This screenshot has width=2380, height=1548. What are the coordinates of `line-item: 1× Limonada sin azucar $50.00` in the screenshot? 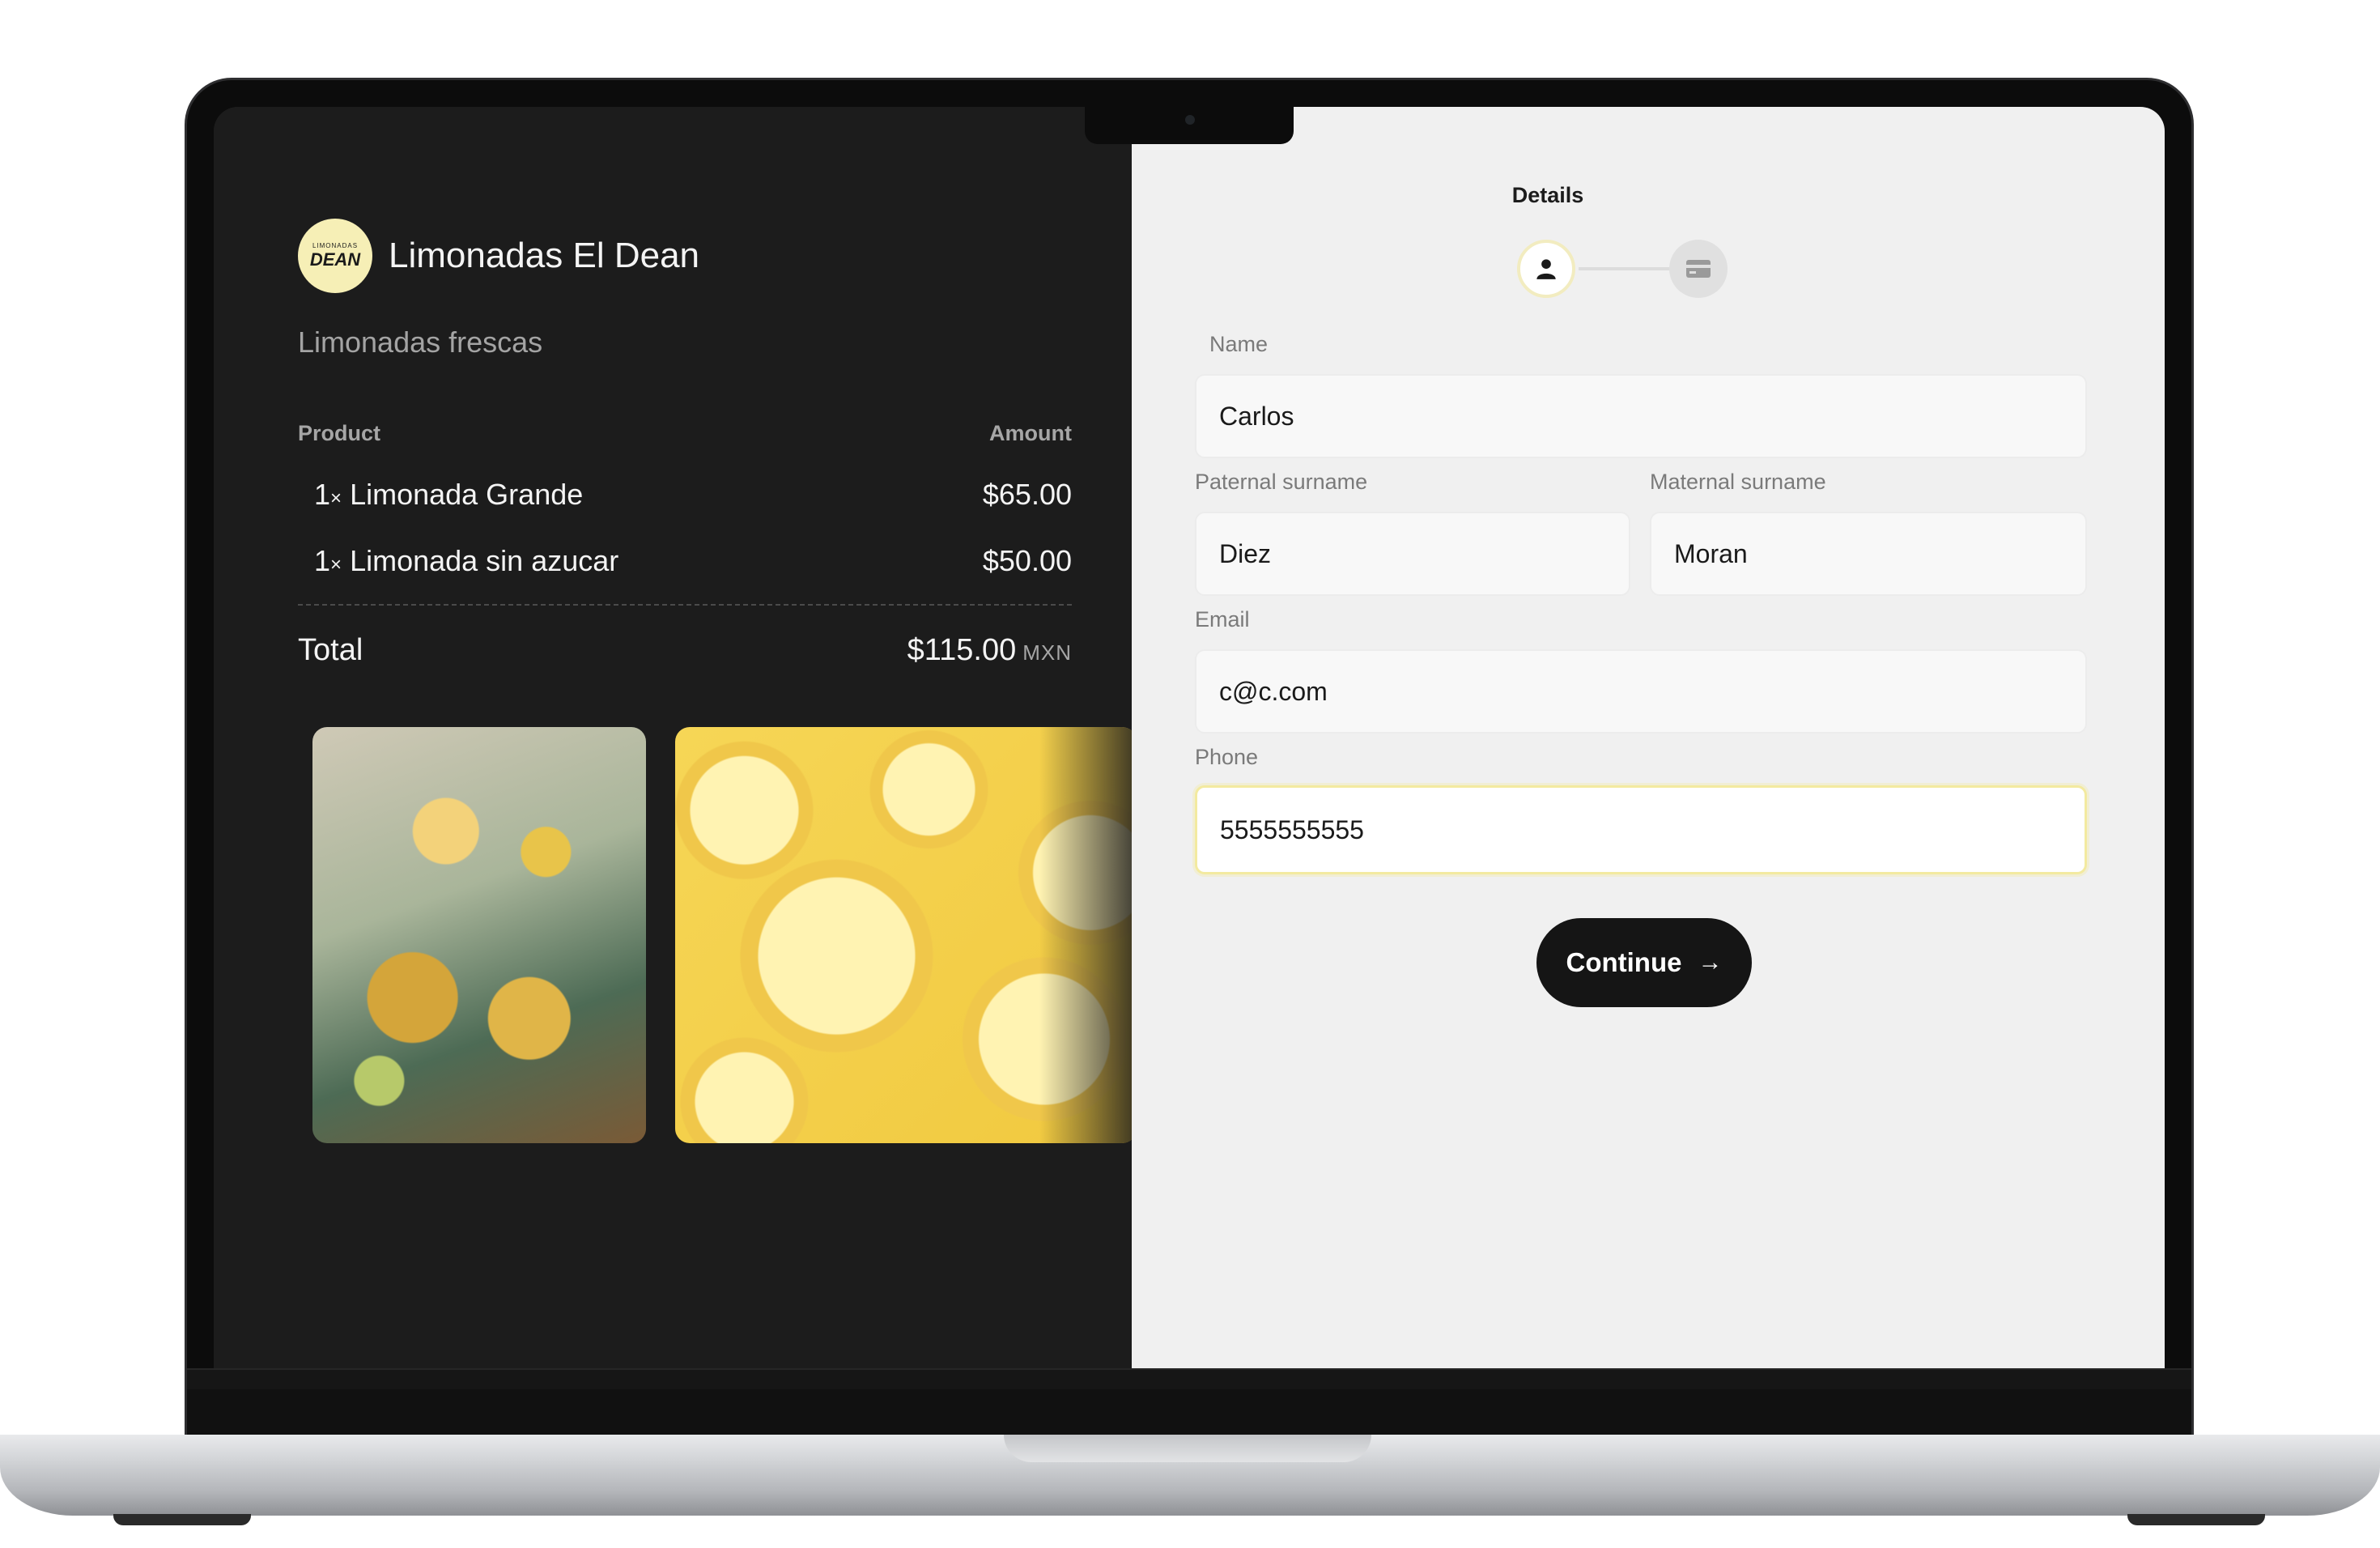 It's located at (693, 561).